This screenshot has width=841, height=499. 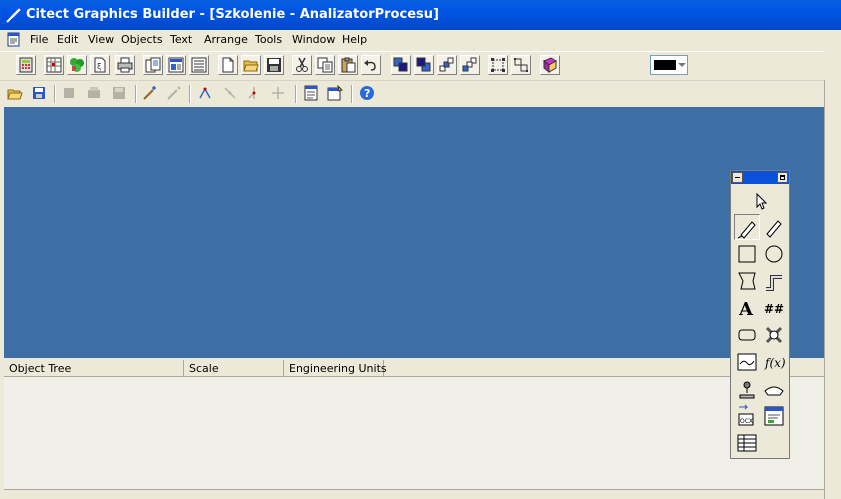 I want to click on genie-tool-icon, so click(x=747, y=389).